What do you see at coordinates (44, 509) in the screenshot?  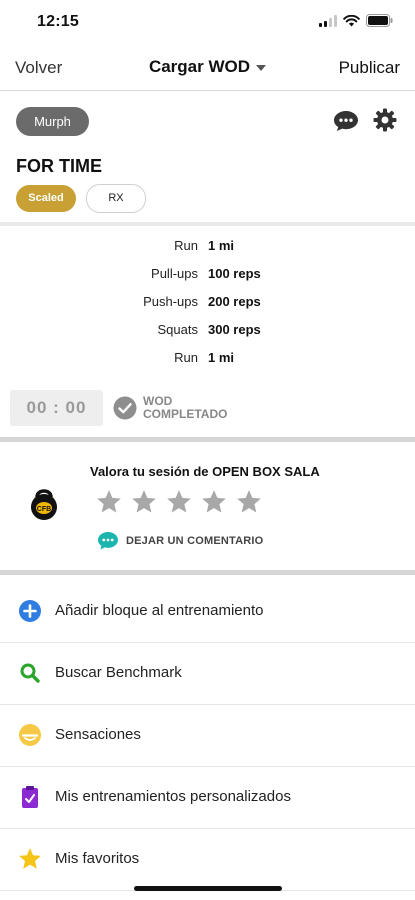 I see `svg-text: CFB` at bounding box center [44, 509].